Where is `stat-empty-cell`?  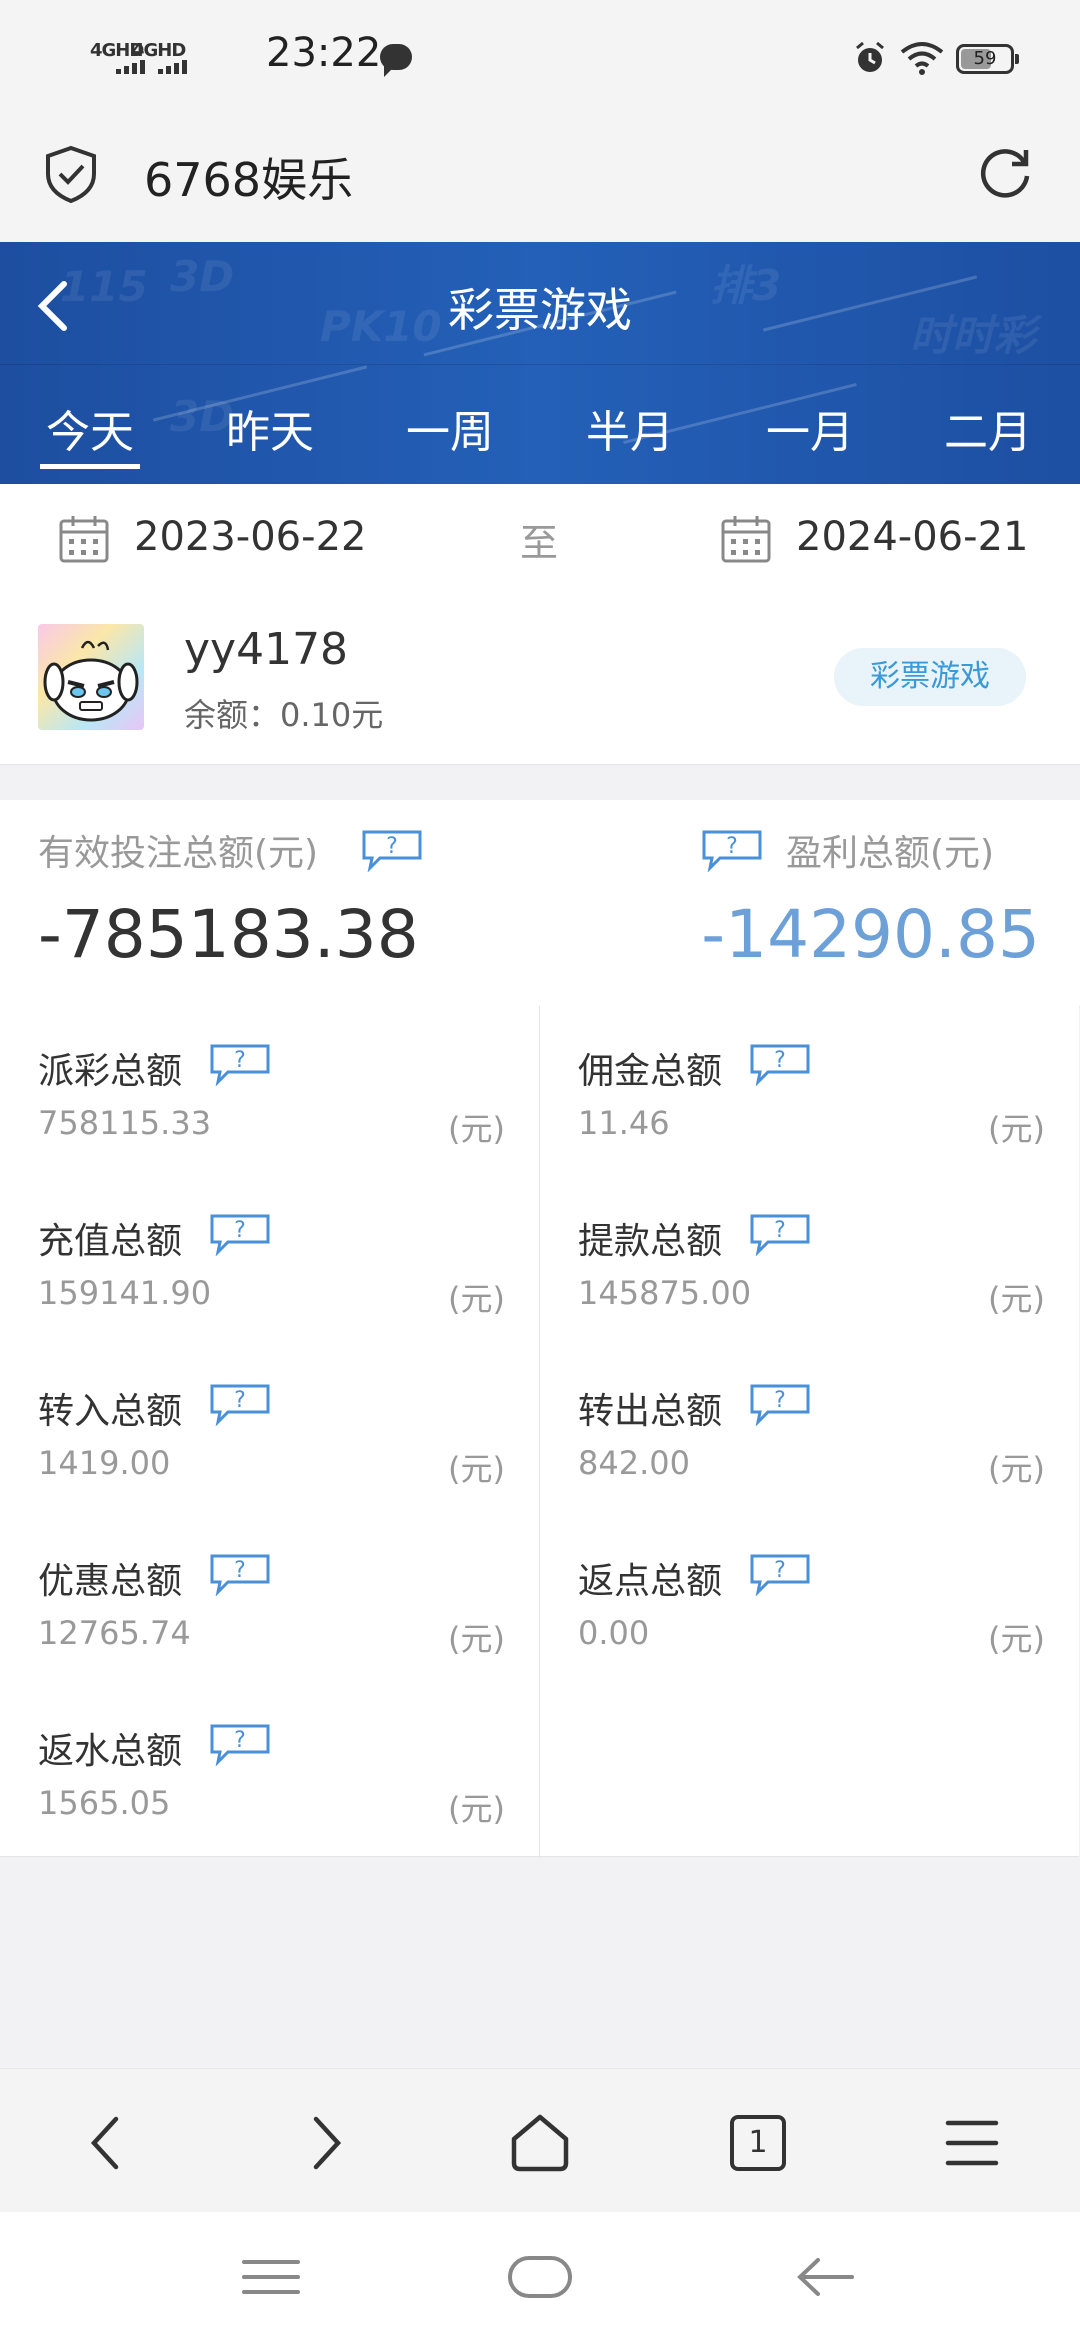 stat-empty-cell is located at coordinates (809, 1771).